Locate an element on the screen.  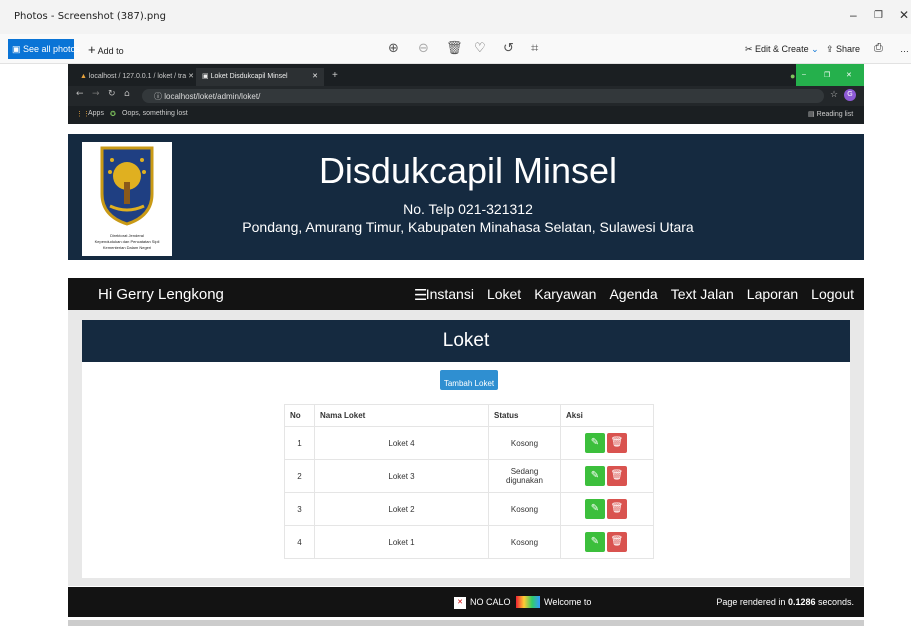
bookmark-apps: Apps is located at coordinates (96, 113).